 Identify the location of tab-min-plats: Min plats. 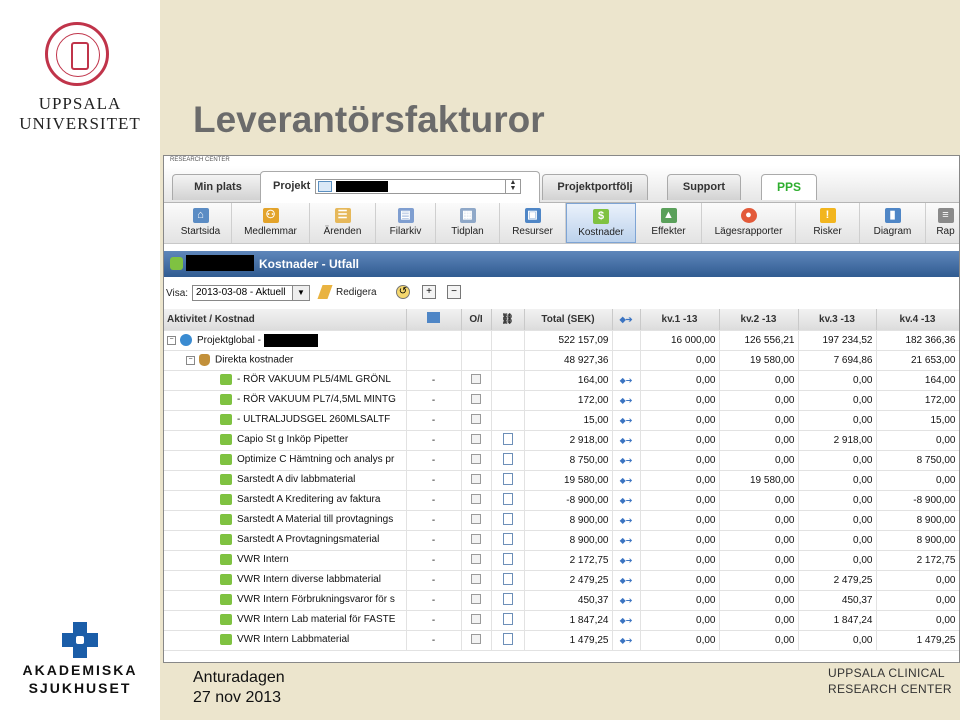
(218, 187).